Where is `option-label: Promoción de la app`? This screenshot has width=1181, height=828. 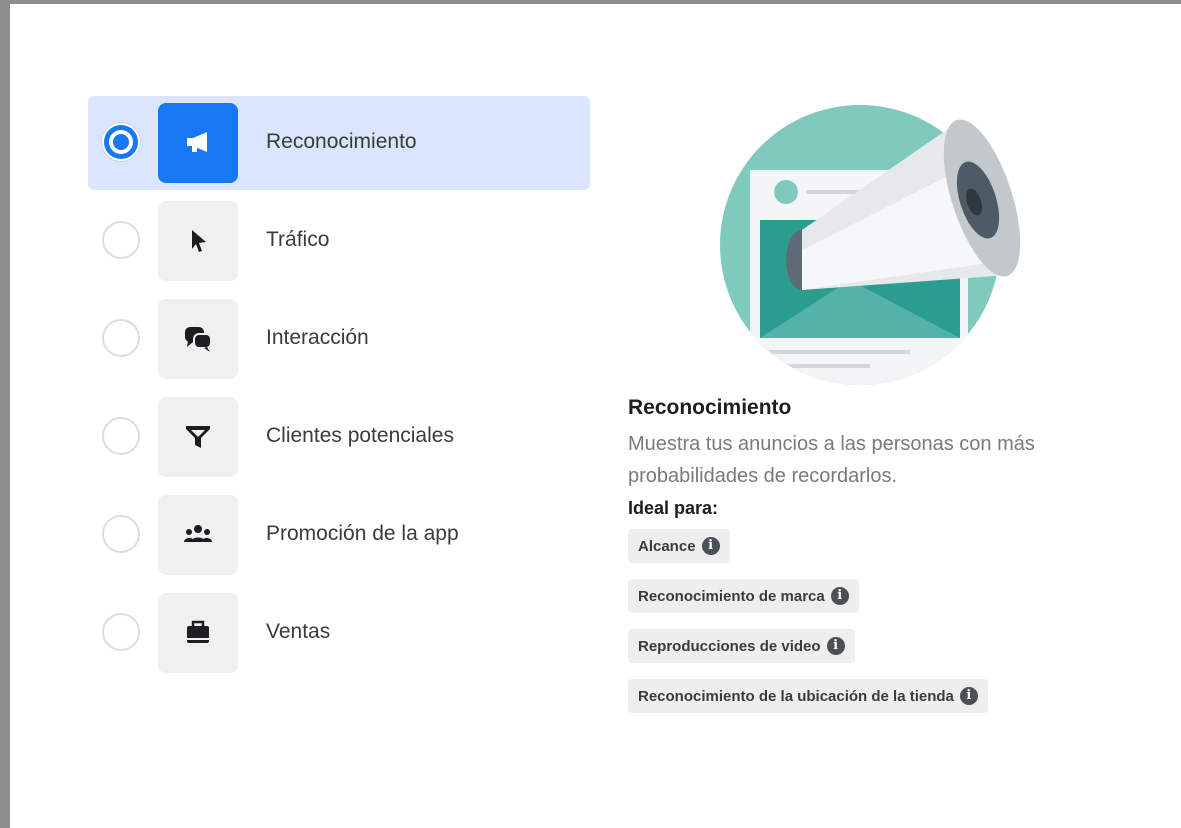
option-label: Promoción de la app is located at coordinates (362, 533).